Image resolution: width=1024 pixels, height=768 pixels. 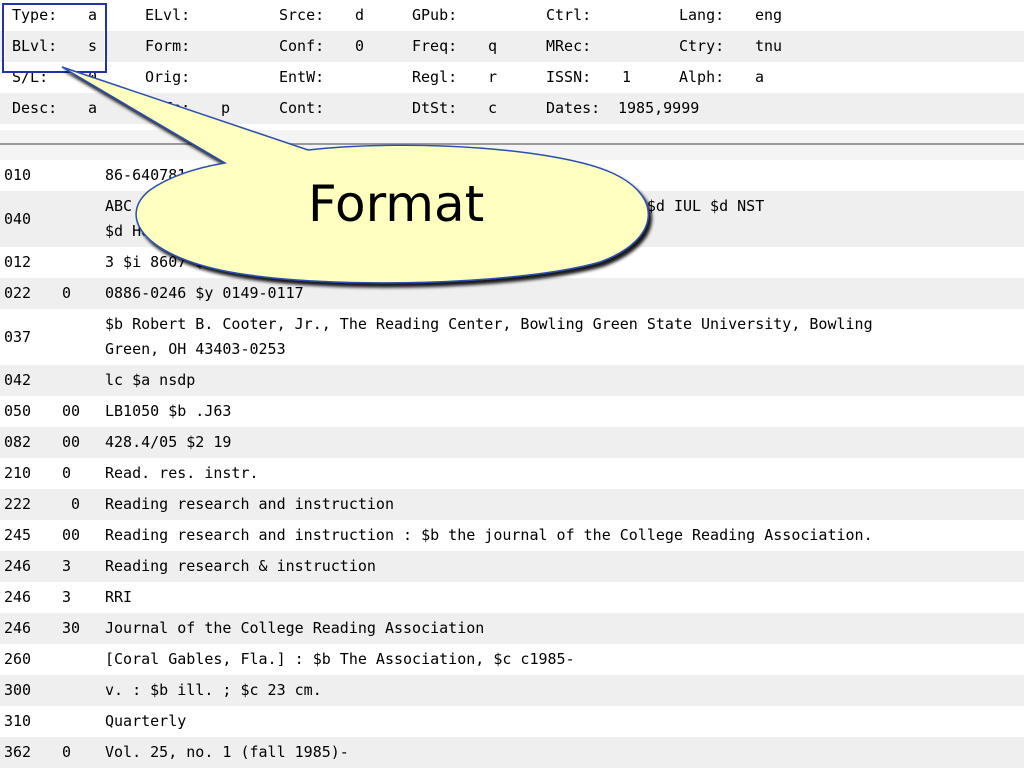 What do you see at coordinates (564, 262) in the screenshot?
I see `field-data: 3 $i 8607 $k 1 $l 1` at bounding box center [564, 262].